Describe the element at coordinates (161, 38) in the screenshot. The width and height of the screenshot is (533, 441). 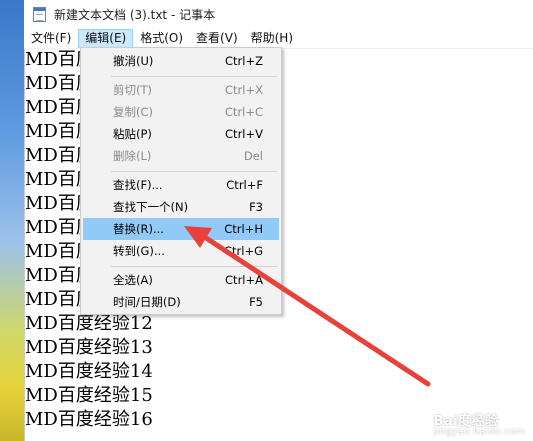
I see `menu-format: 格式(O)` at that location.